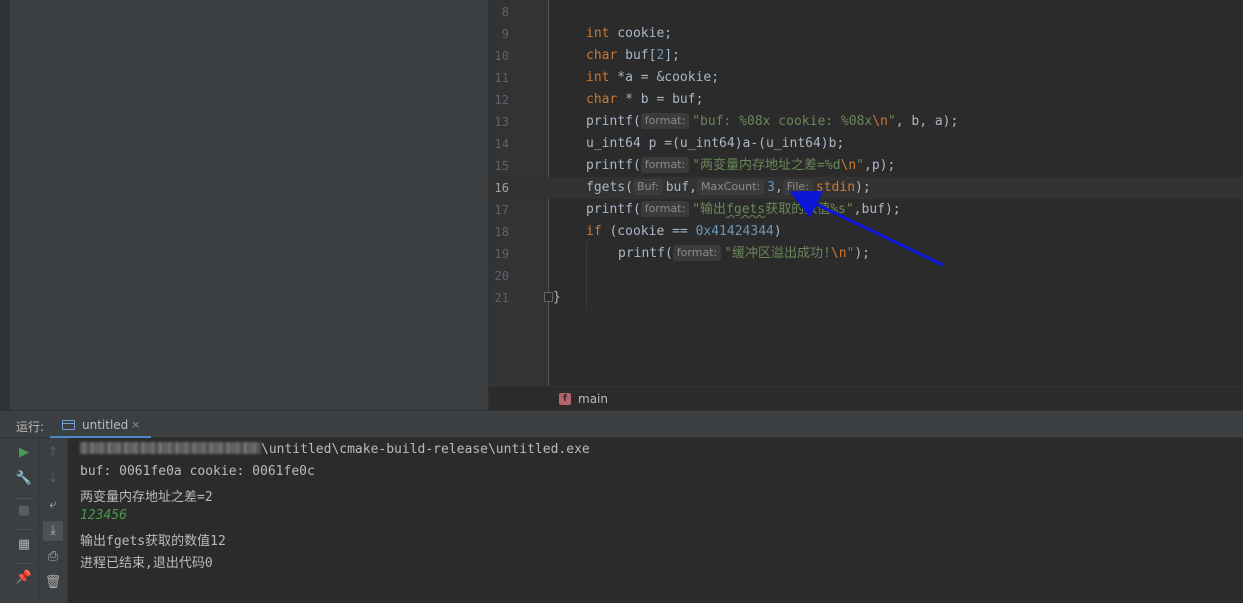 This screenshot has width=1243, height=603. What do you see at coordinates (103, 515) in the screenshot?
I see `console-user-input: 123456` at bounding box center [103, 515].